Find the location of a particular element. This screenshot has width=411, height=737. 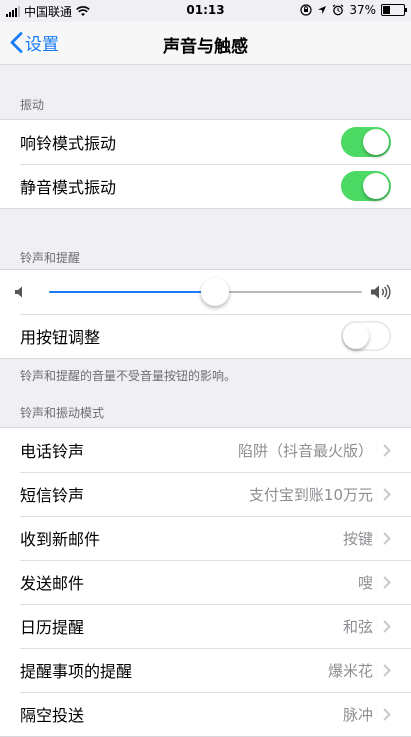

row-label: 提醒事项的提醒 is located at coordinates (76, 671).